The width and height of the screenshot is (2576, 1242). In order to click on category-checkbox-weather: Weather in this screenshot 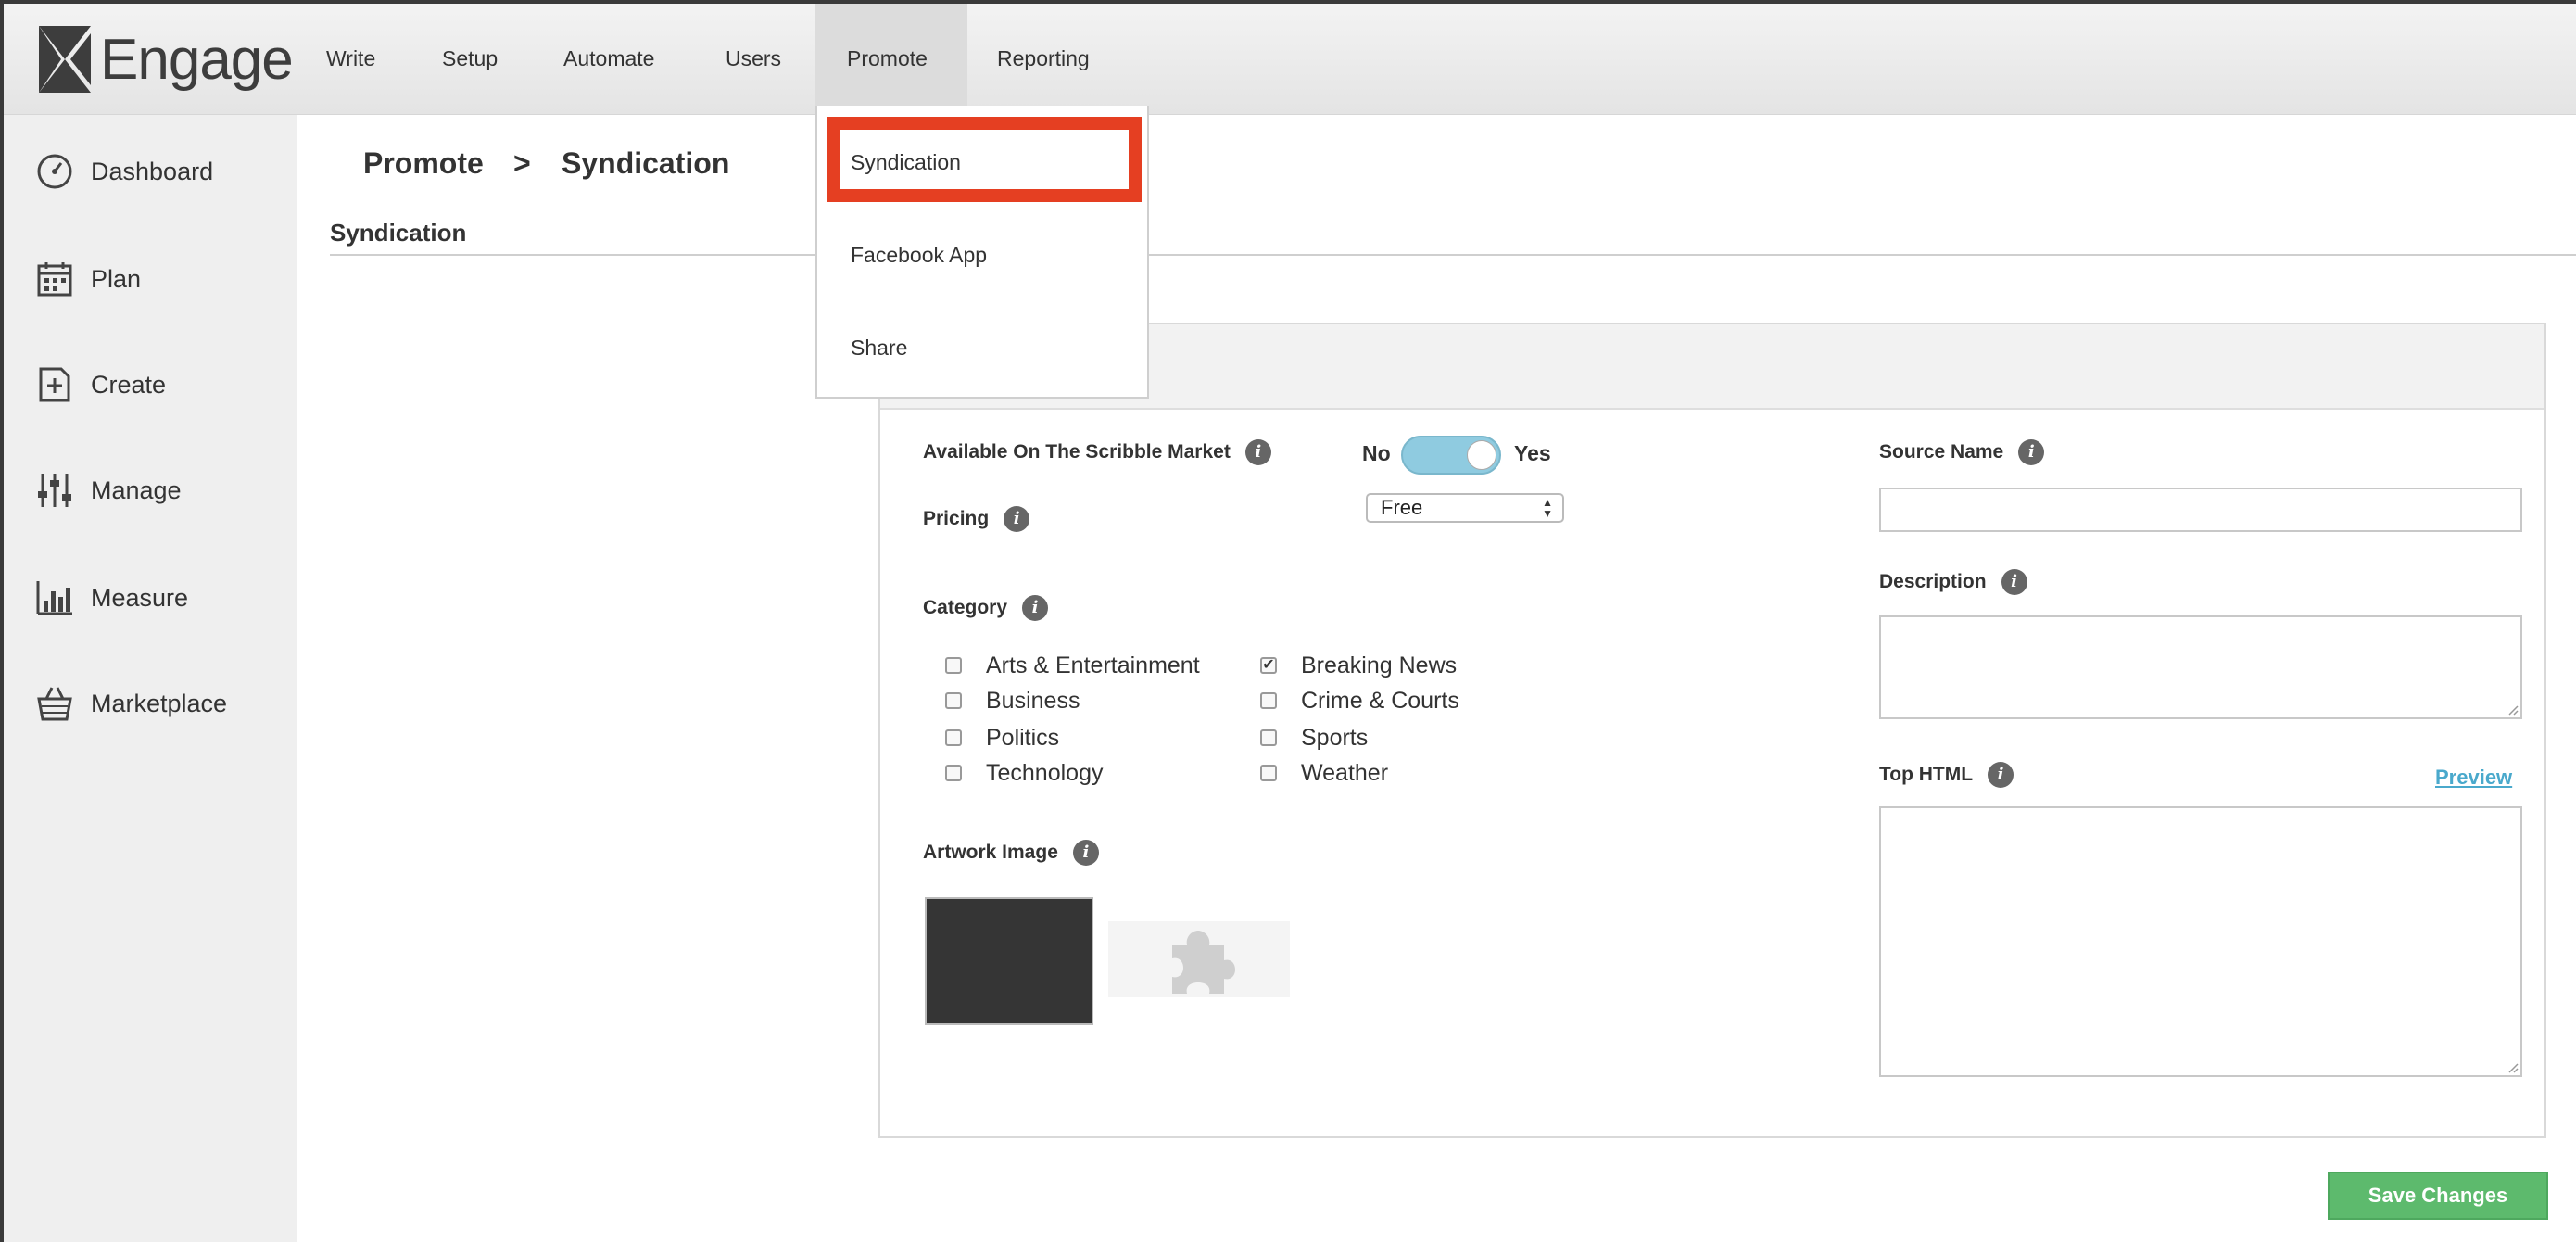, I will do `click(1324, 773)`.